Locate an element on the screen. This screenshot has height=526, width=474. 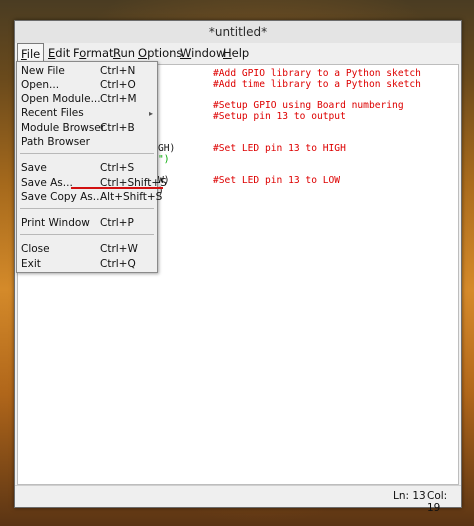
menu-item-accel: Ctrl+N is located at coordinates (118, 71).